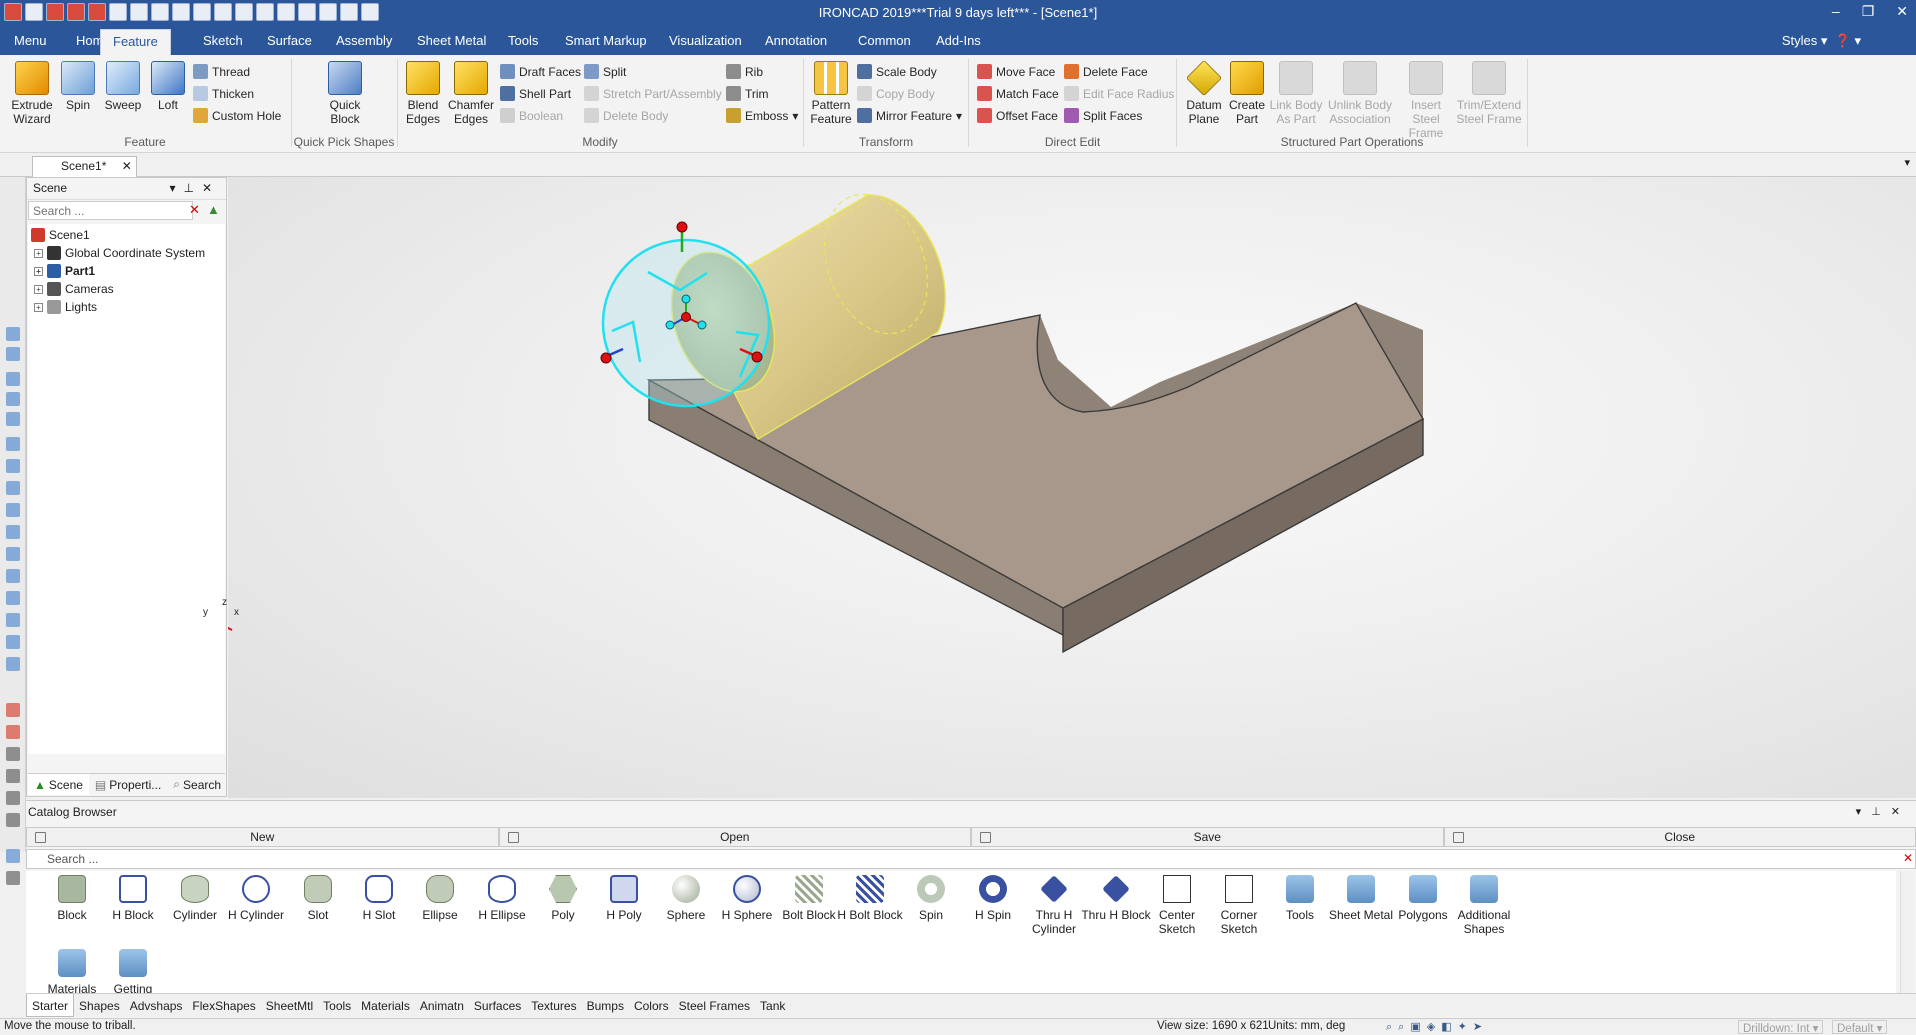 Image resolution: width=1916 pixels, height=1035 pixels. I want to click on tab-materials: Materials, so click(385, 1005).